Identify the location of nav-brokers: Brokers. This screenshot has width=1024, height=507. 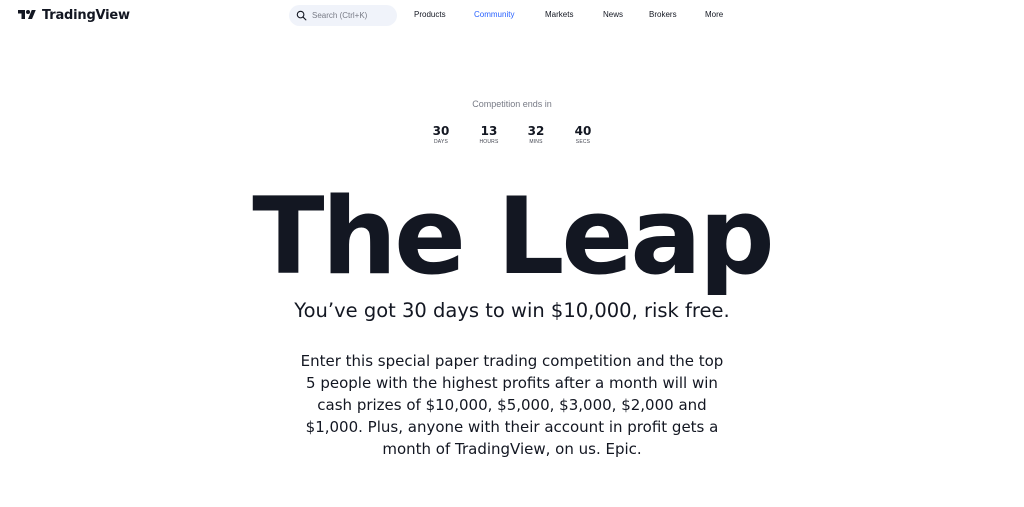
(663, 14).